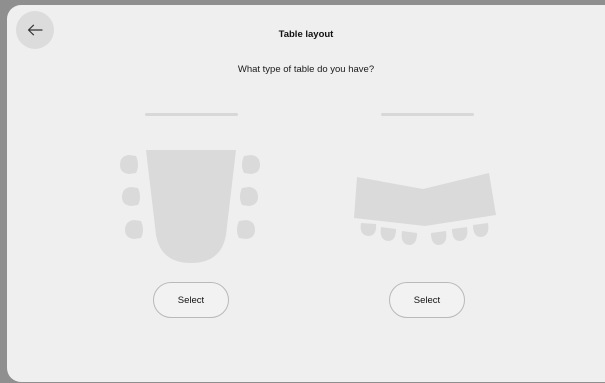 This screenshot has height=383, width=605. I want to click on select-u-shaped-button: Select, so click(191, 300).